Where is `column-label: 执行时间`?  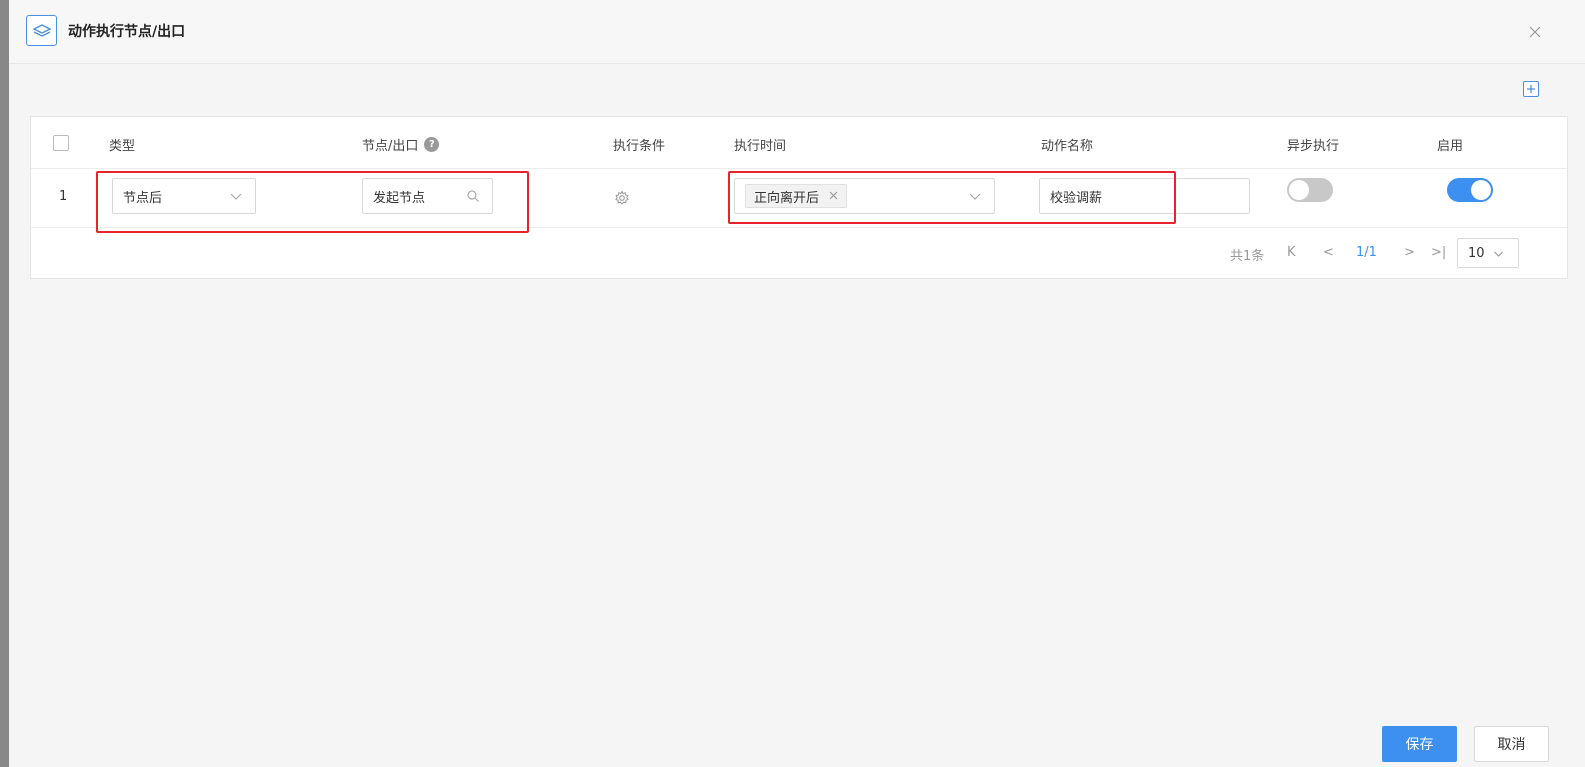 column-label: 执行时间 is located at coordinates (760, 146).